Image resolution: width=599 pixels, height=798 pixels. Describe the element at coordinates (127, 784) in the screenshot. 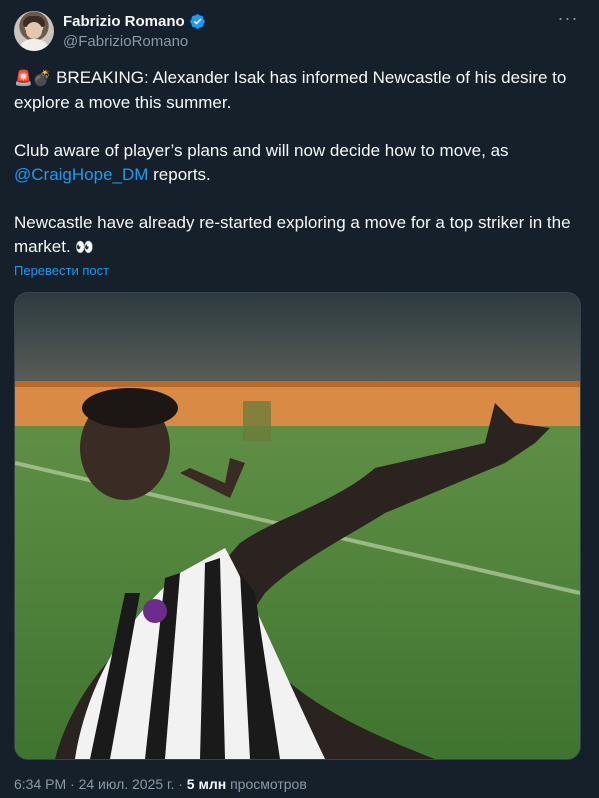

I see `tweet-date: 24 июл. 2025 г.` at that location.